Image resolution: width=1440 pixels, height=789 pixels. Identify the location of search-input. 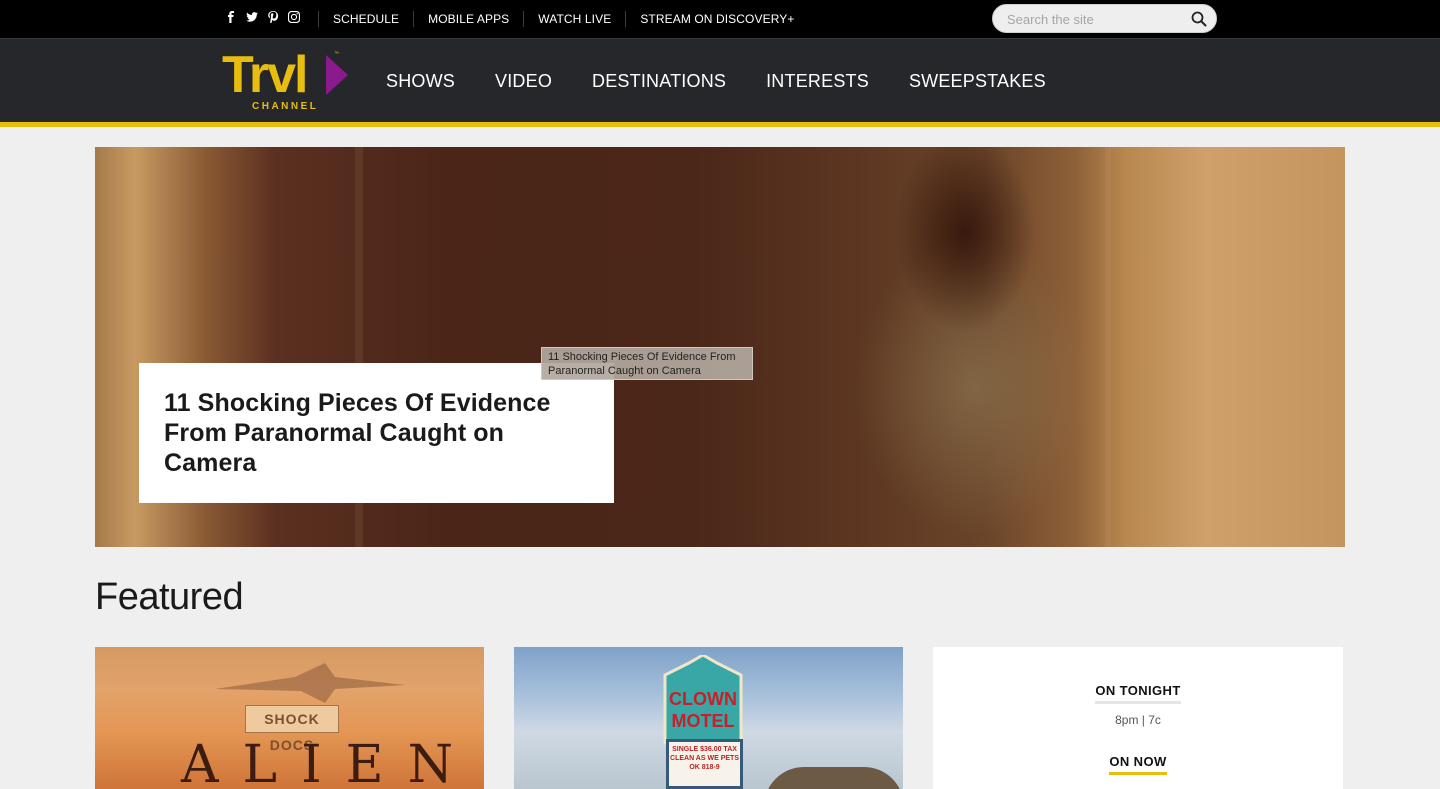
(1092, 19).